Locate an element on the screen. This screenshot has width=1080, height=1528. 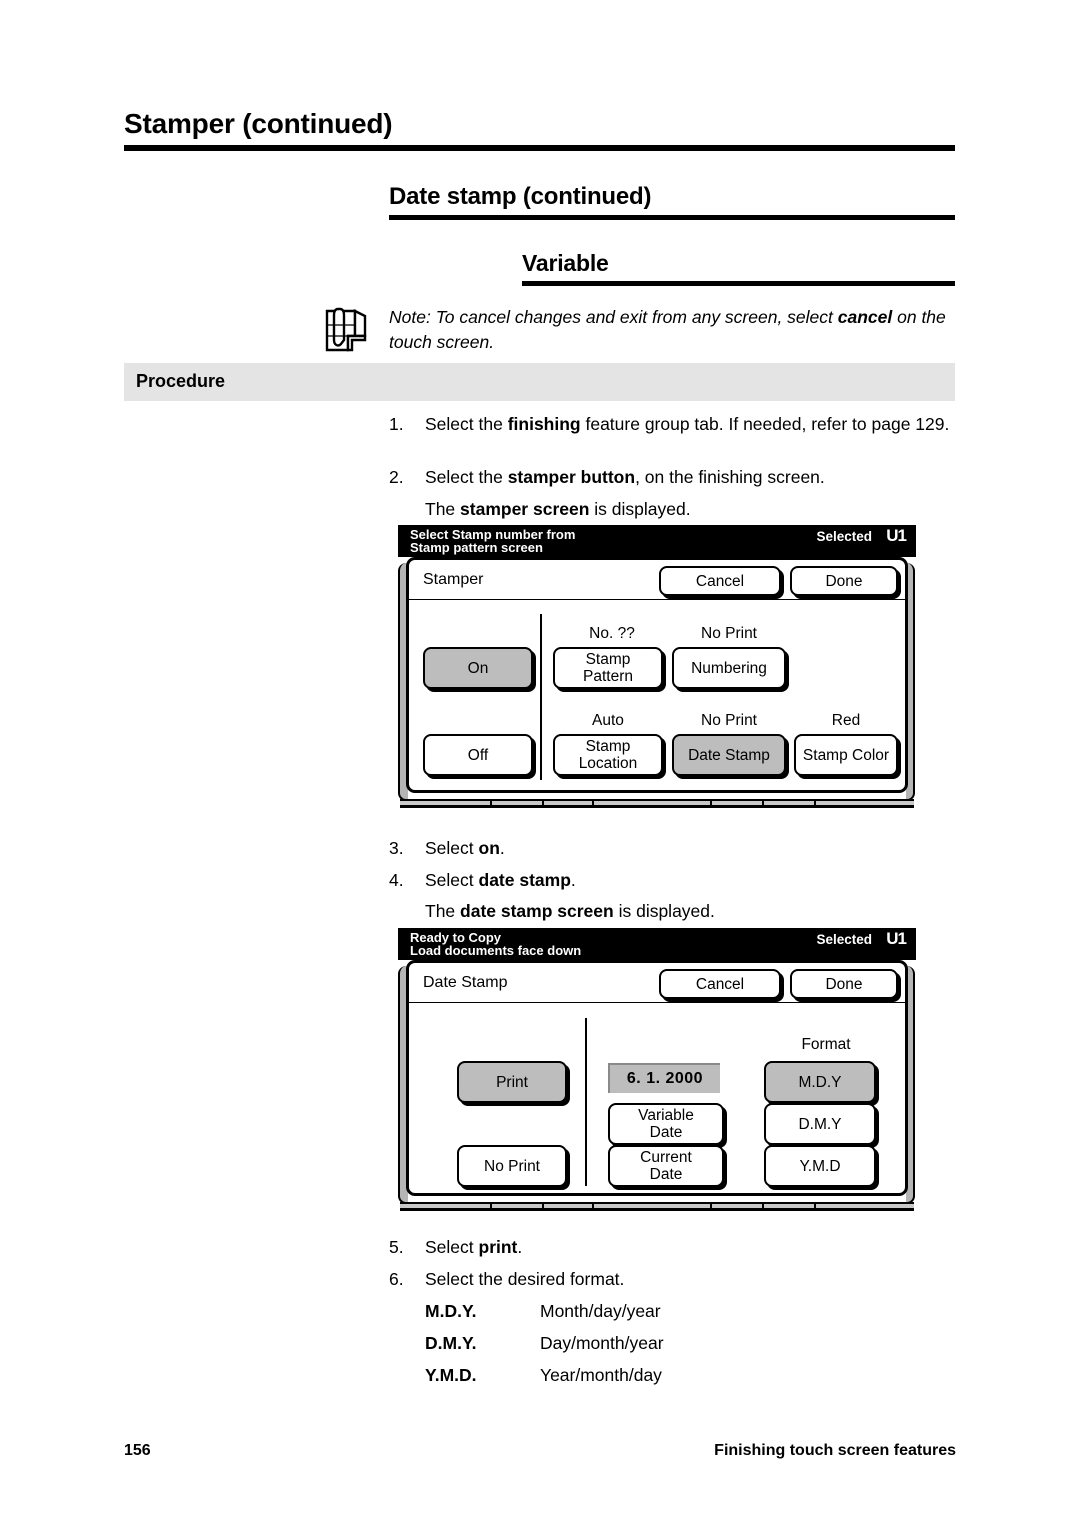
stamper-selected-label: Selected is located at coordinates (844, 536).